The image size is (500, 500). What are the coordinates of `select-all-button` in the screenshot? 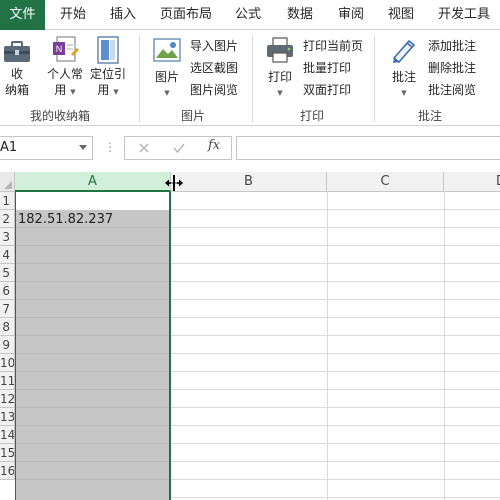 It's located at (7, 182).